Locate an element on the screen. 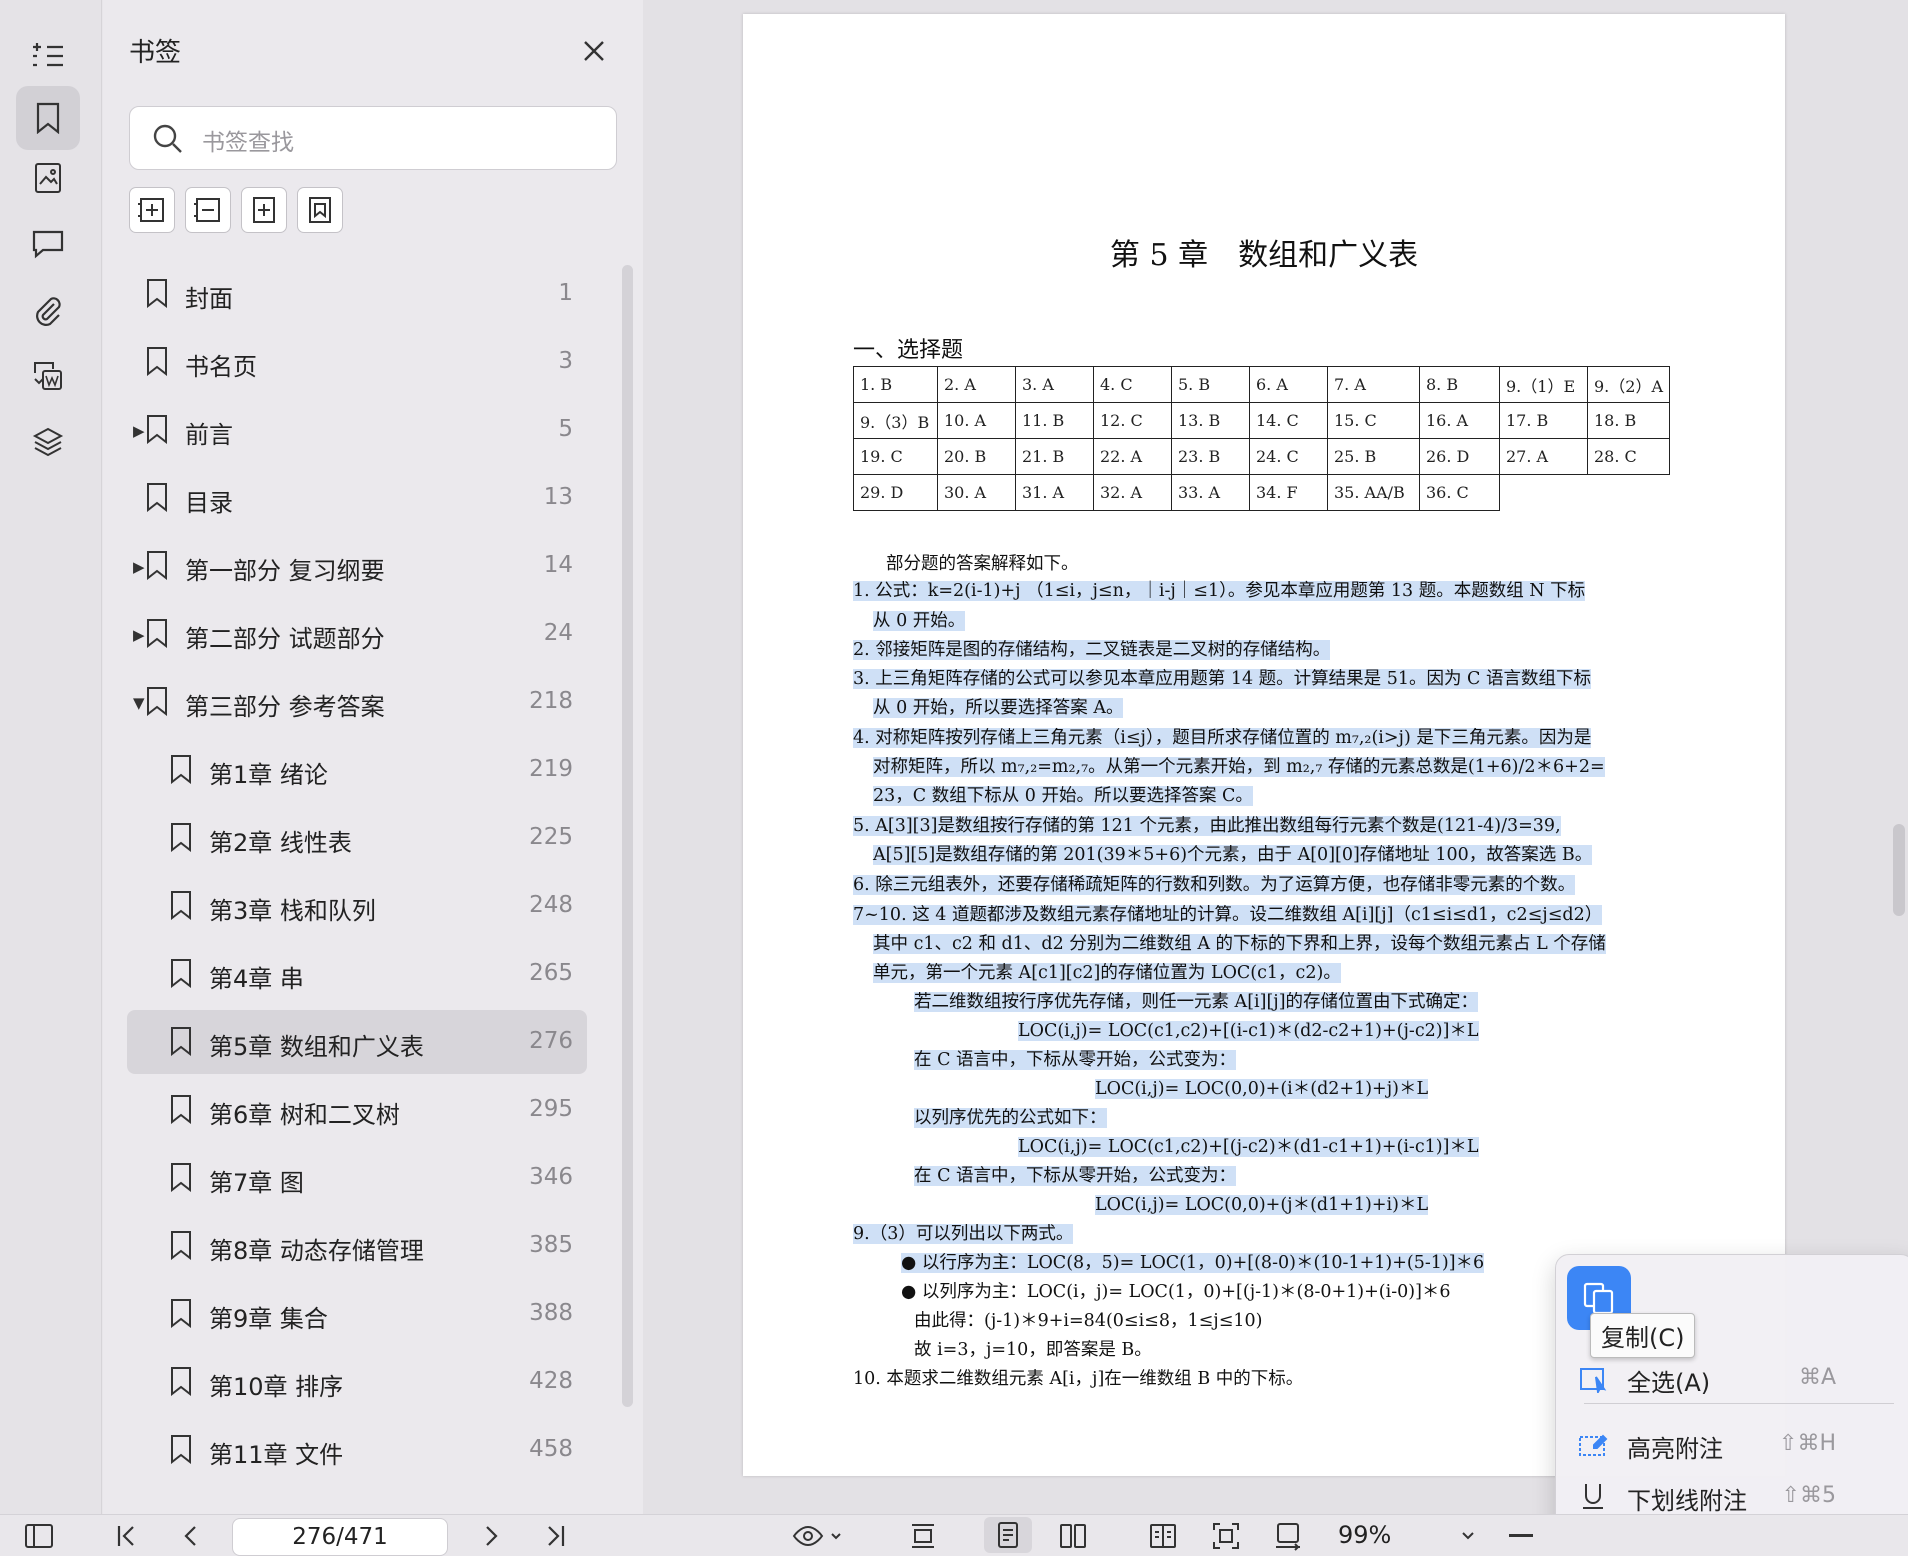 Image resolution: width=1908 pixels, height=1556 pixels. first-page-icon is located at coordinates (127, 1536).